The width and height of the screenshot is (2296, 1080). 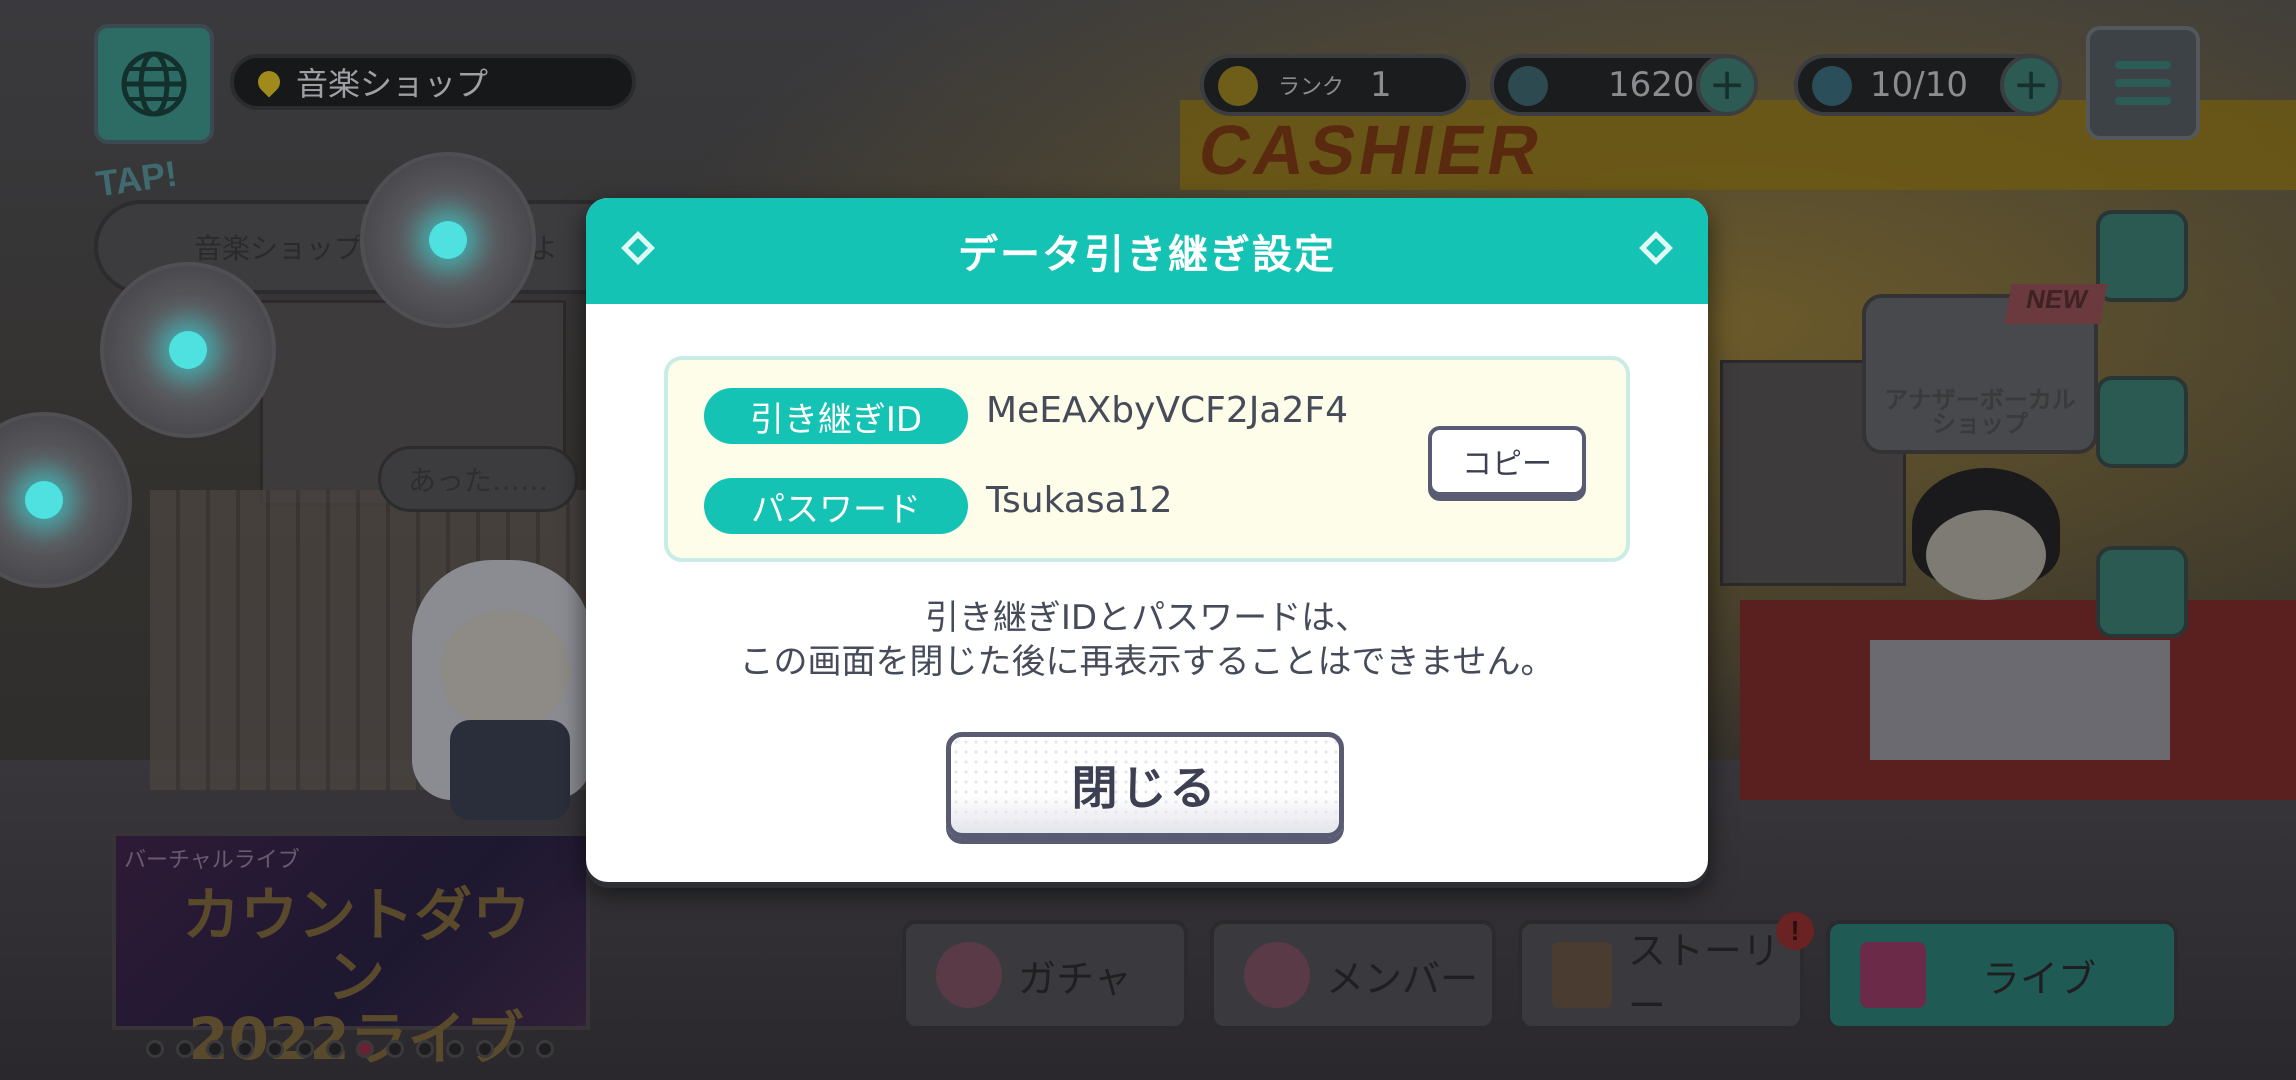 What do you see at coordinates (1238, 86) in the screenshot?
I see `music-note-icon` at bounding box center [1238, 86].